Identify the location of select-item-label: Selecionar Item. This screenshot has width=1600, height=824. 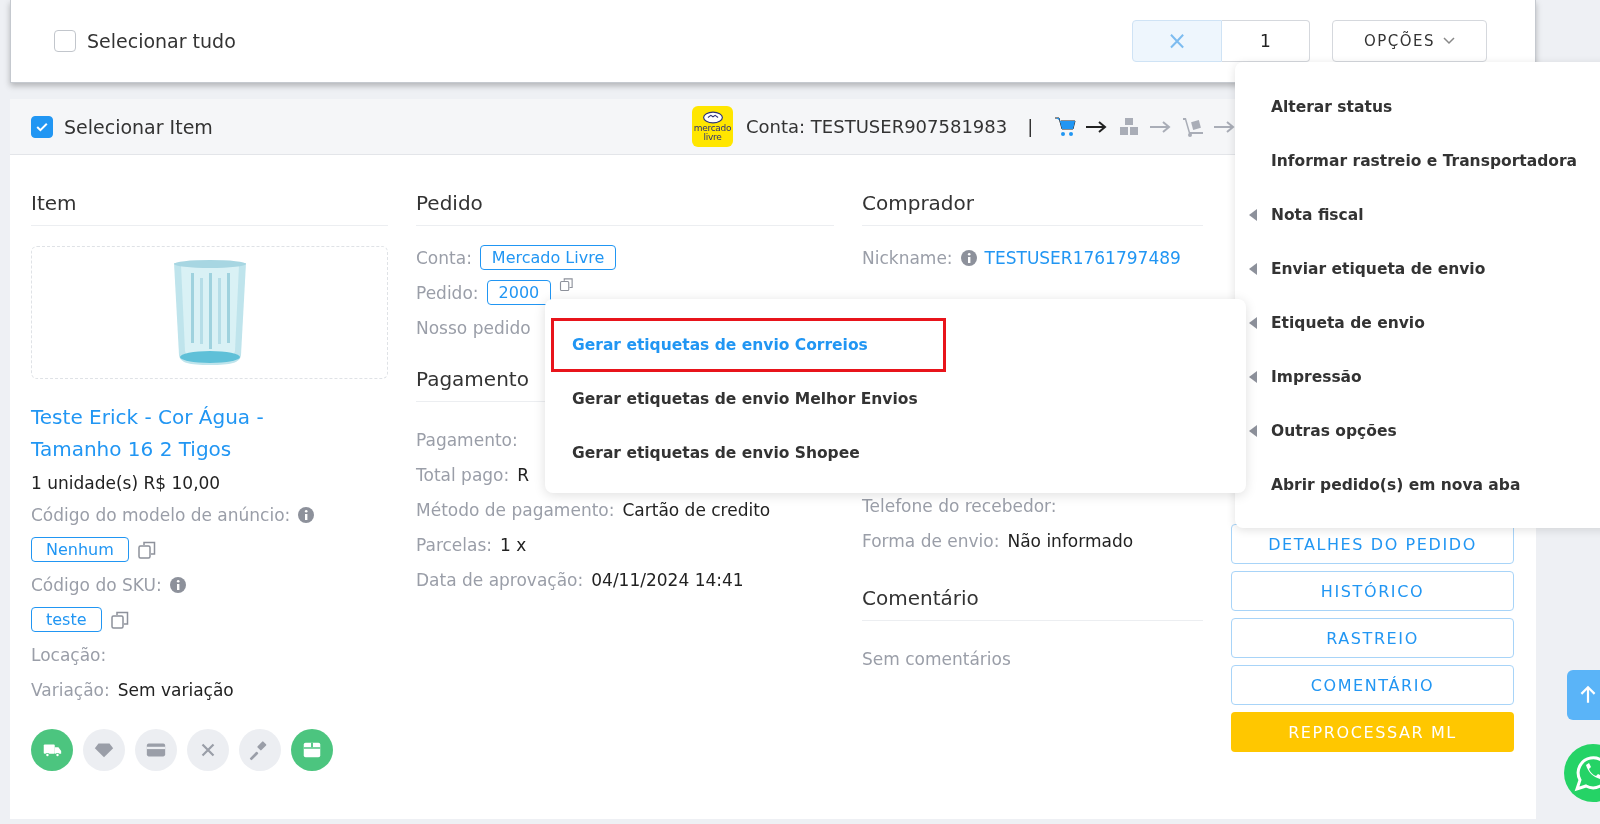
(138, 126).